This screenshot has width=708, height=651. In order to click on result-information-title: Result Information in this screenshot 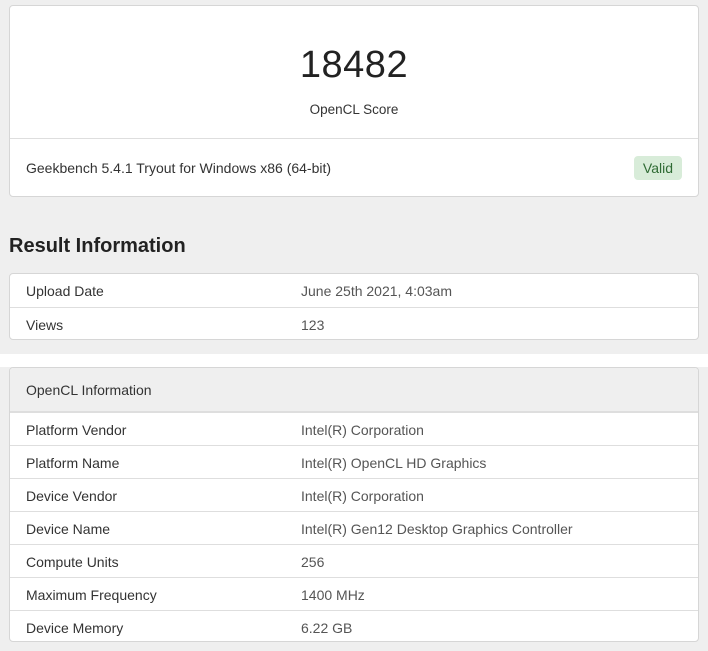, I will do `click(97, 246)`.